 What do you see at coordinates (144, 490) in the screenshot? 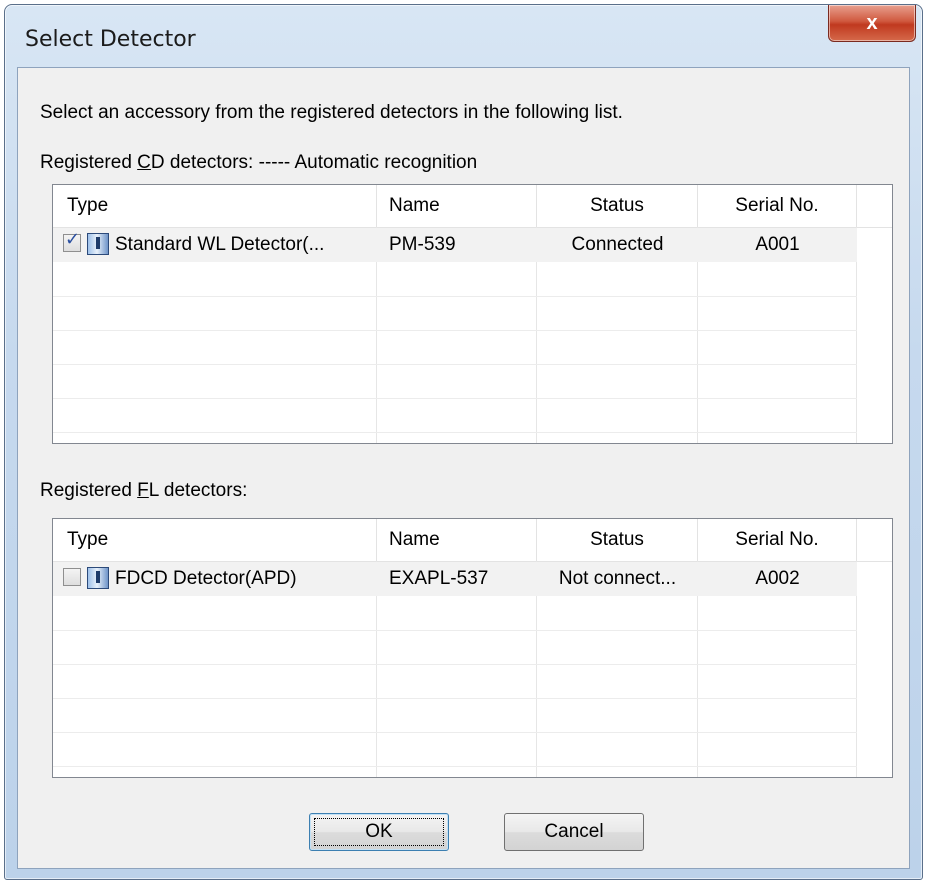
I see `fl-detectors-label: Registered FL detectors:` at bounding box center [144, 490].